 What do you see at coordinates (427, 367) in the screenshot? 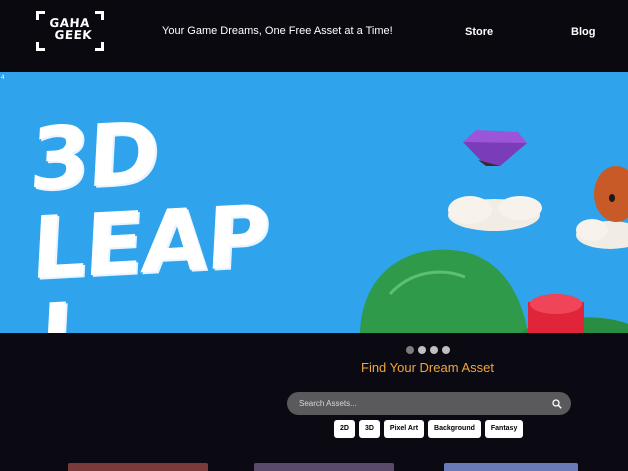
I see `search-section-title: Find Your Dream Asset` at bounding box center [427, 367].